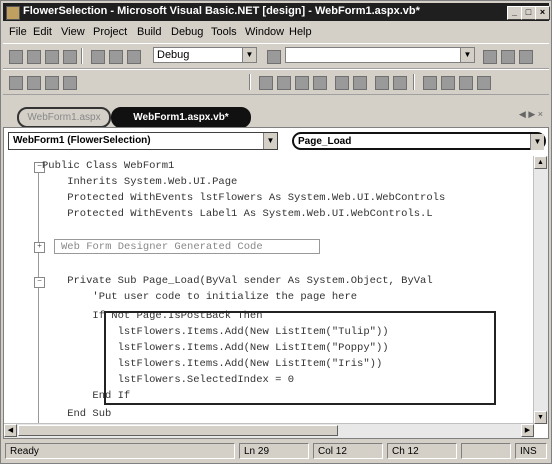 The width and height of the screenshot is (552, 464). What do you see at coordinates (173, 55) in the screenshot?
I see `solution-config-value: Debug` at bounding box center [173, 55].